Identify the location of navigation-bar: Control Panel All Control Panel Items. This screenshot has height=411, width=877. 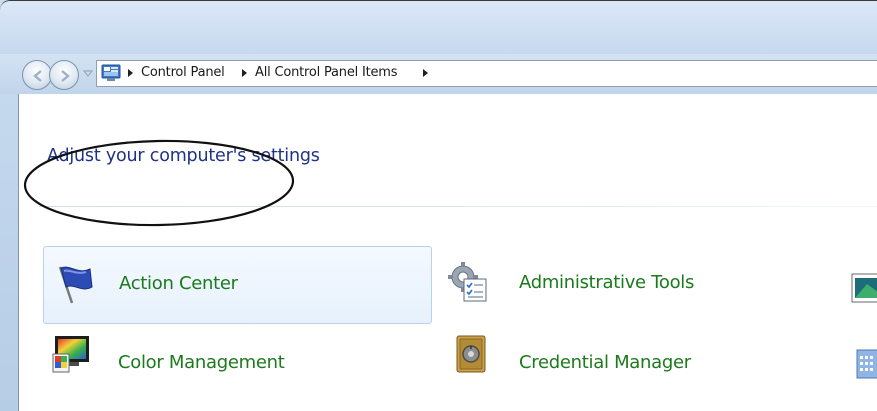
(438, 74).